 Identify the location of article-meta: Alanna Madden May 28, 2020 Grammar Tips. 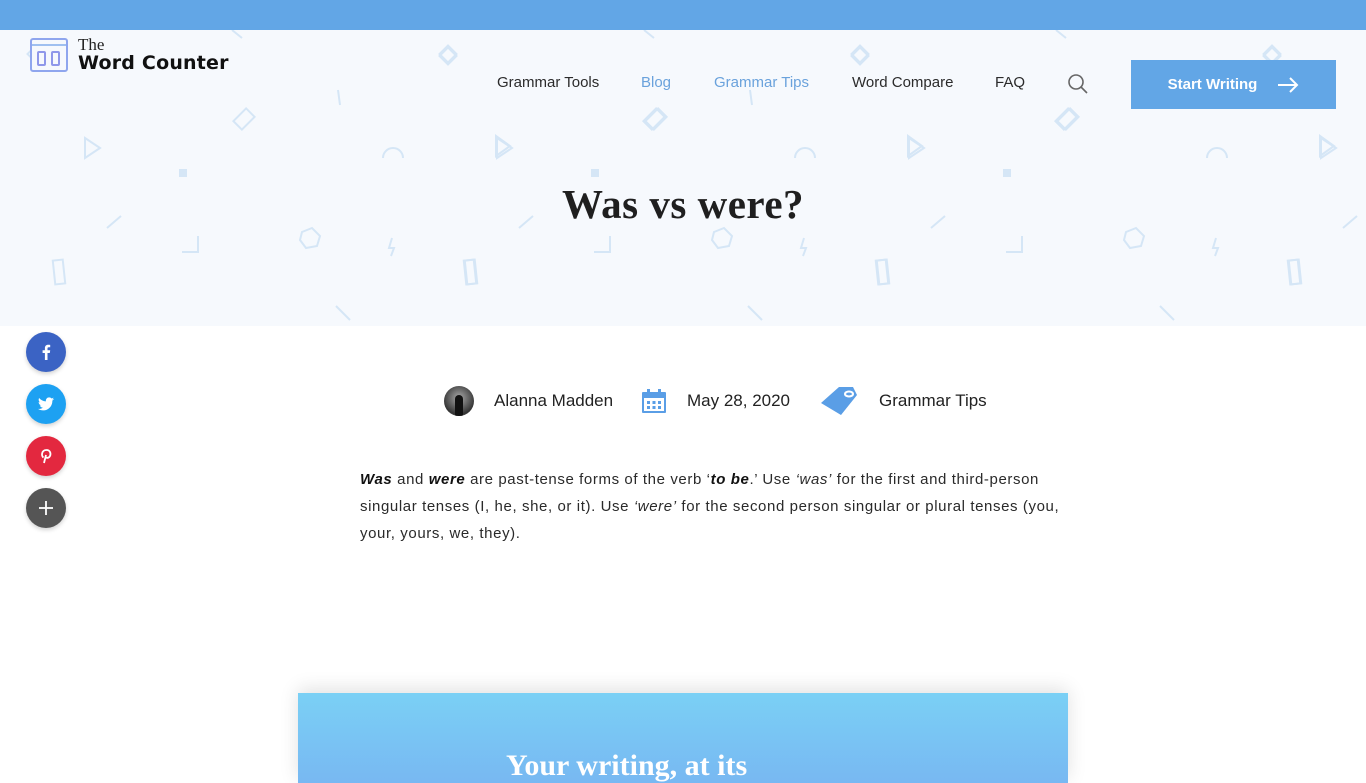
(683, 401).